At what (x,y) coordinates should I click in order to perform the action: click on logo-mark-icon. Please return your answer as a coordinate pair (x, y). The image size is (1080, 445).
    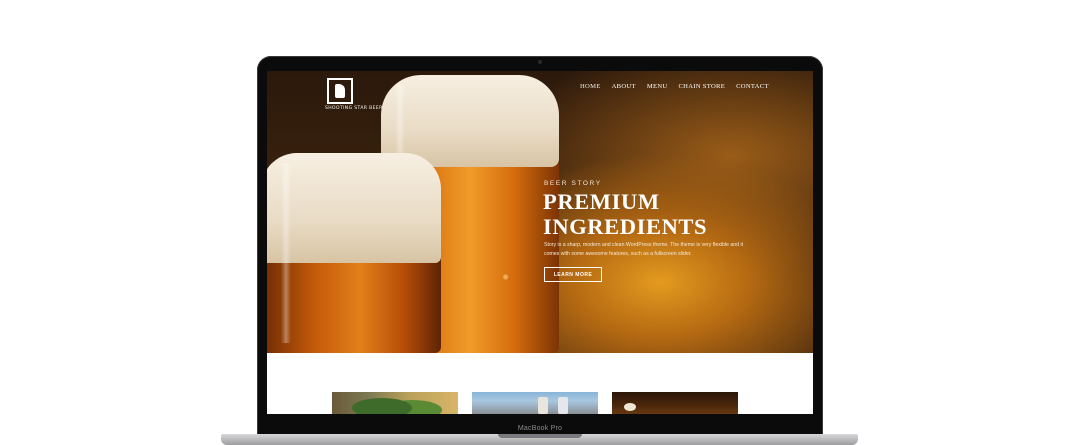
    Looking at the image, I should click on (340, 91).